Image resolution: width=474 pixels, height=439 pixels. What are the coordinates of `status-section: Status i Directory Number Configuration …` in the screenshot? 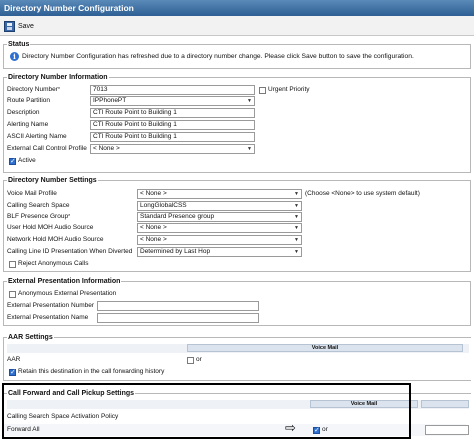 It's located at (237, 54).